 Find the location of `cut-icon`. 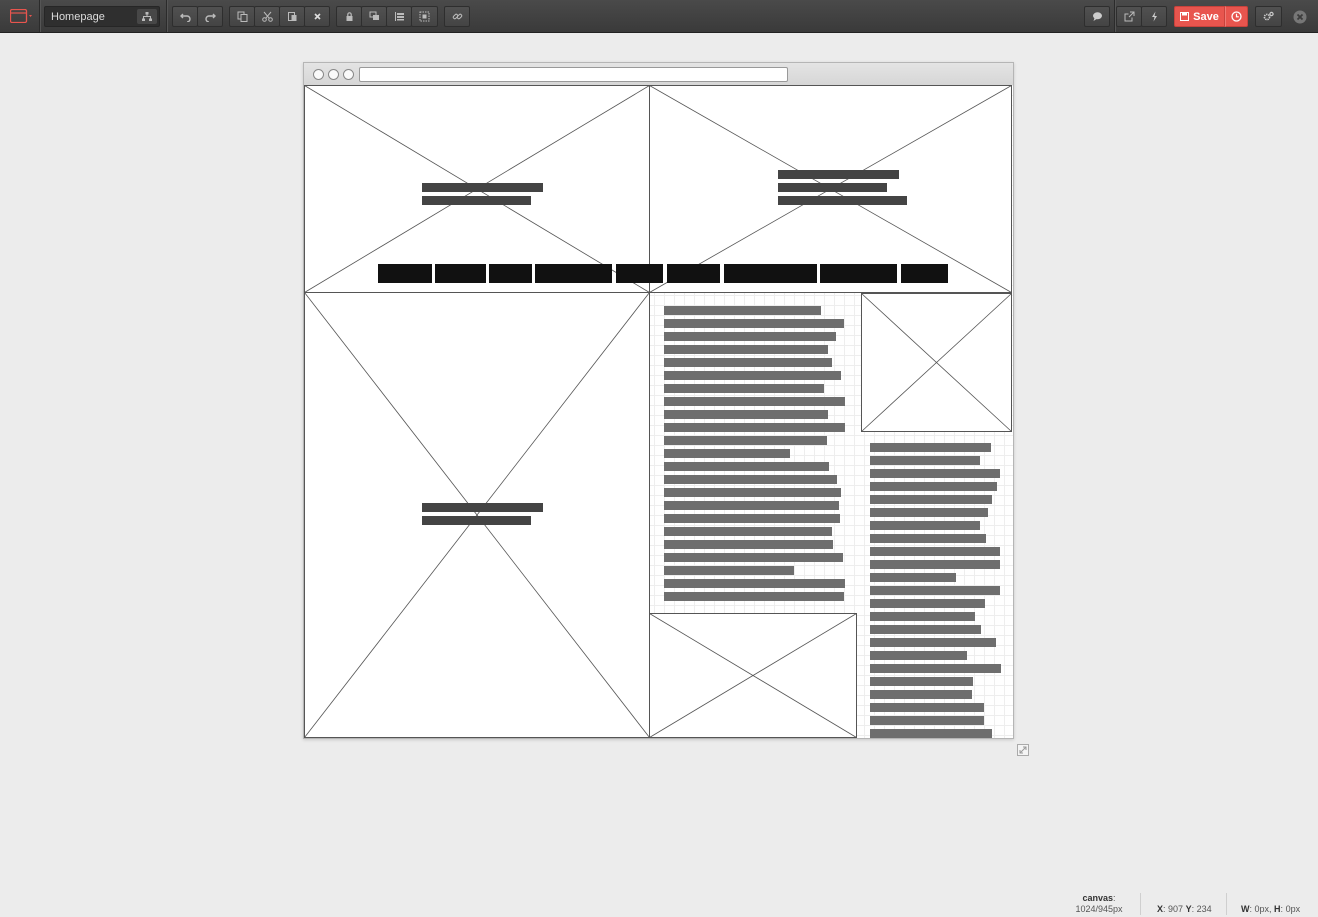

cut-icon is located at coordinates (267, 16).